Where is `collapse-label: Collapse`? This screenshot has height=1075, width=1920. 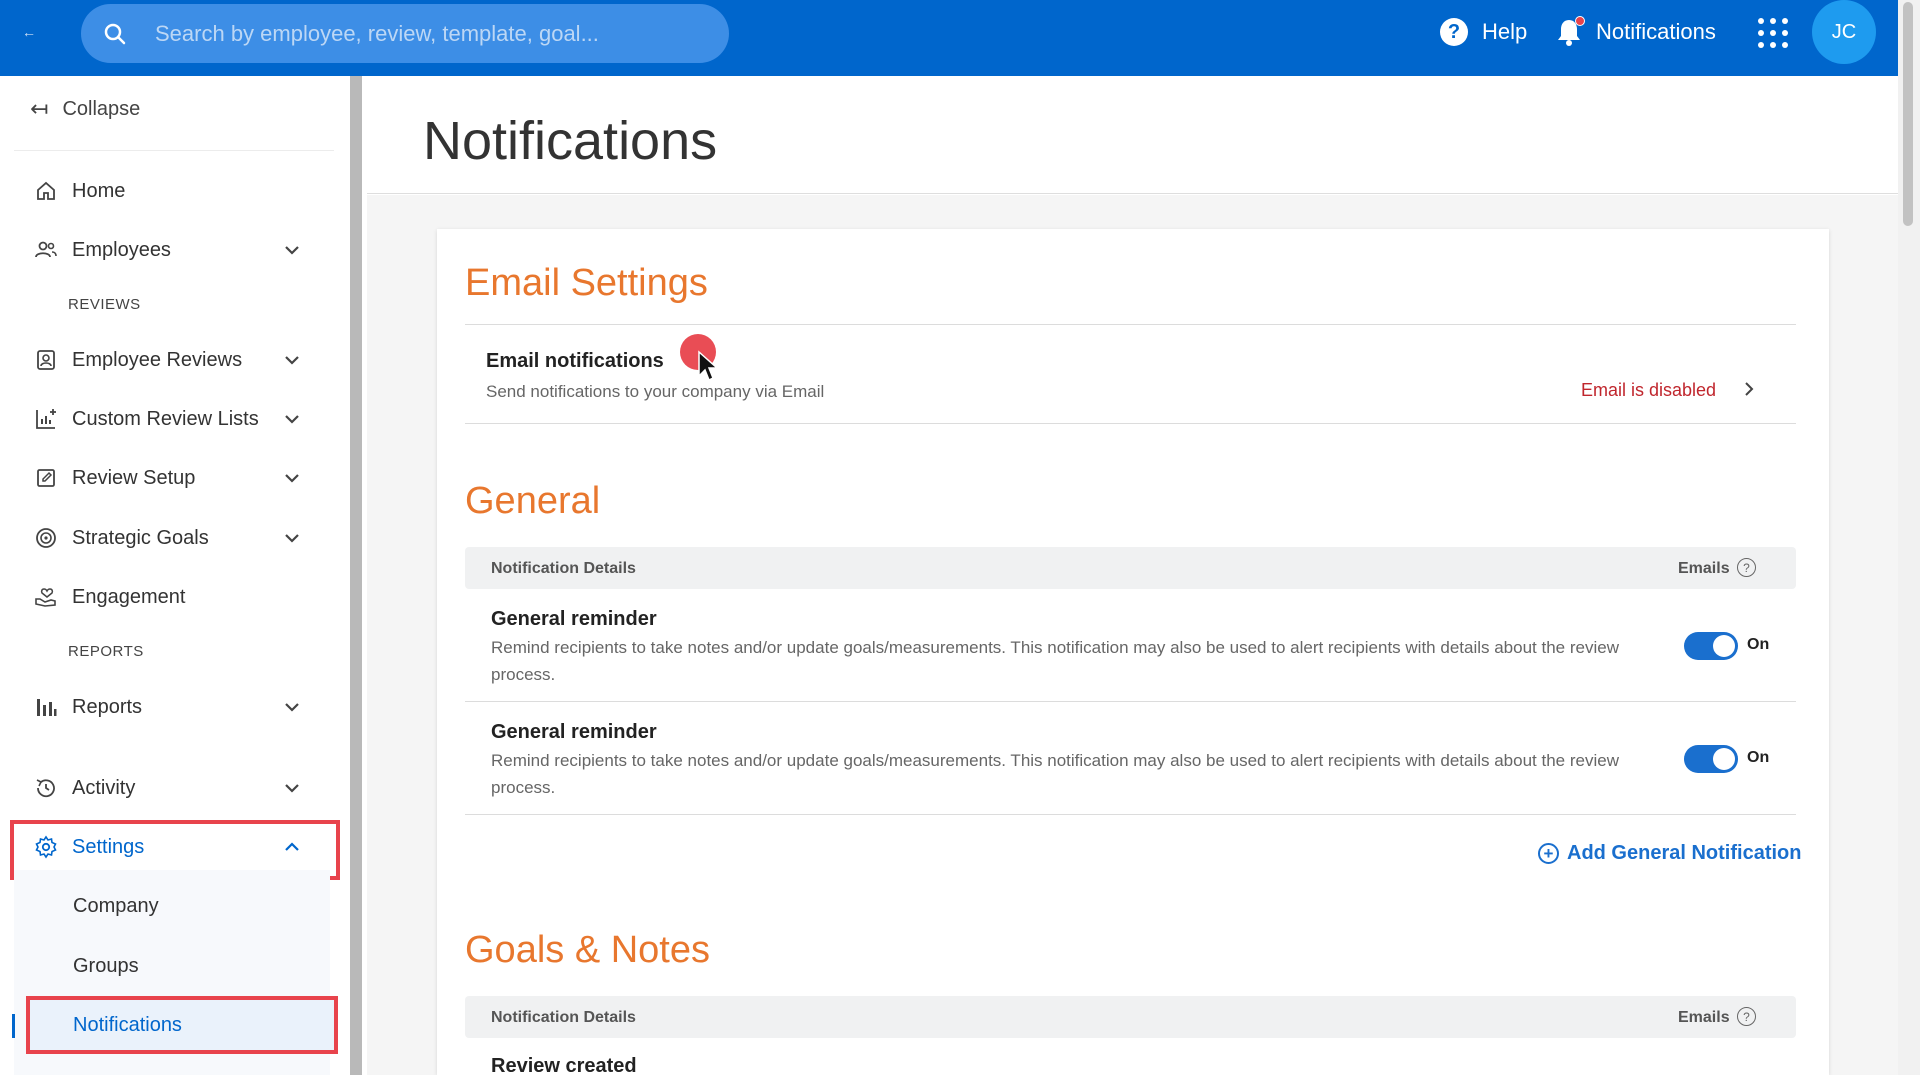
collapse-label: Collapse is located at coordinates (101, 108).